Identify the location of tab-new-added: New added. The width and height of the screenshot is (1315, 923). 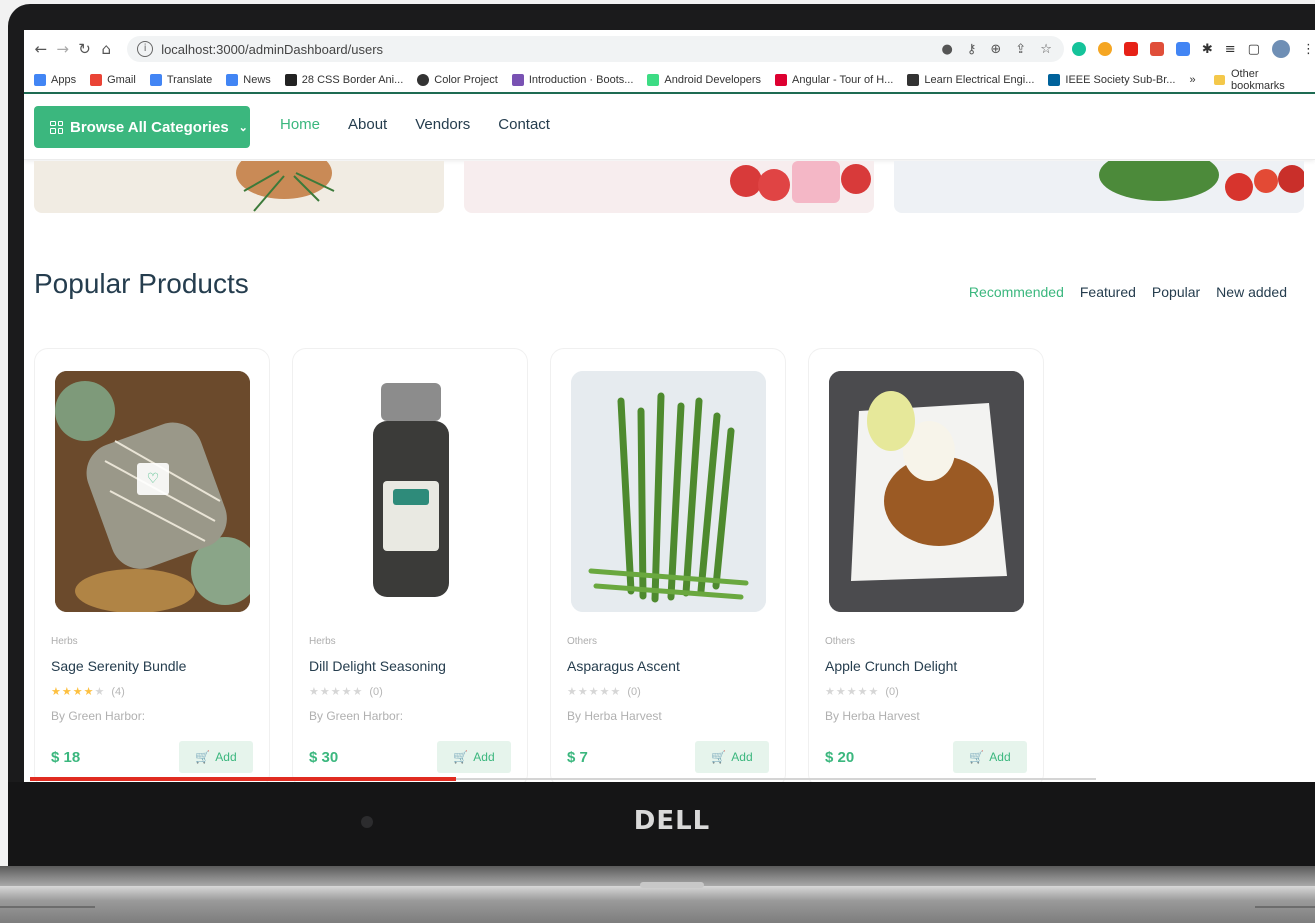
(1251, 292).